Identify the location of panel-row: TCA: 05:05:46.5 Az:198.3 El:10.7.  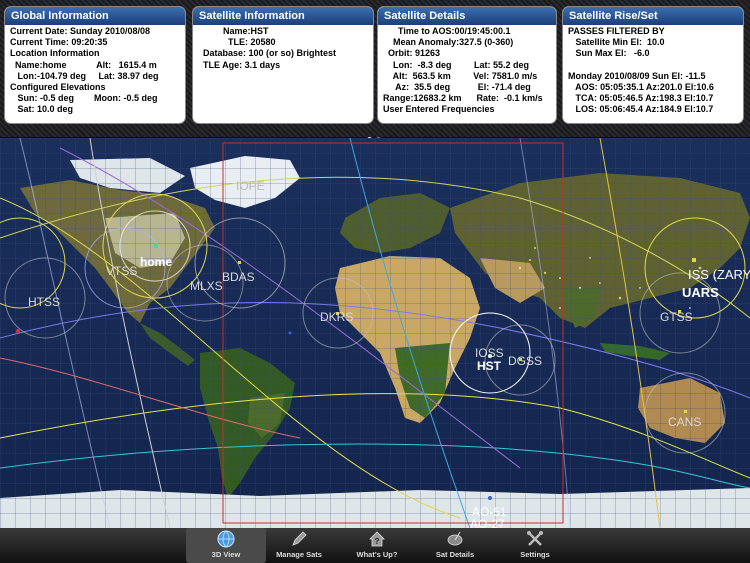
(641, 98).